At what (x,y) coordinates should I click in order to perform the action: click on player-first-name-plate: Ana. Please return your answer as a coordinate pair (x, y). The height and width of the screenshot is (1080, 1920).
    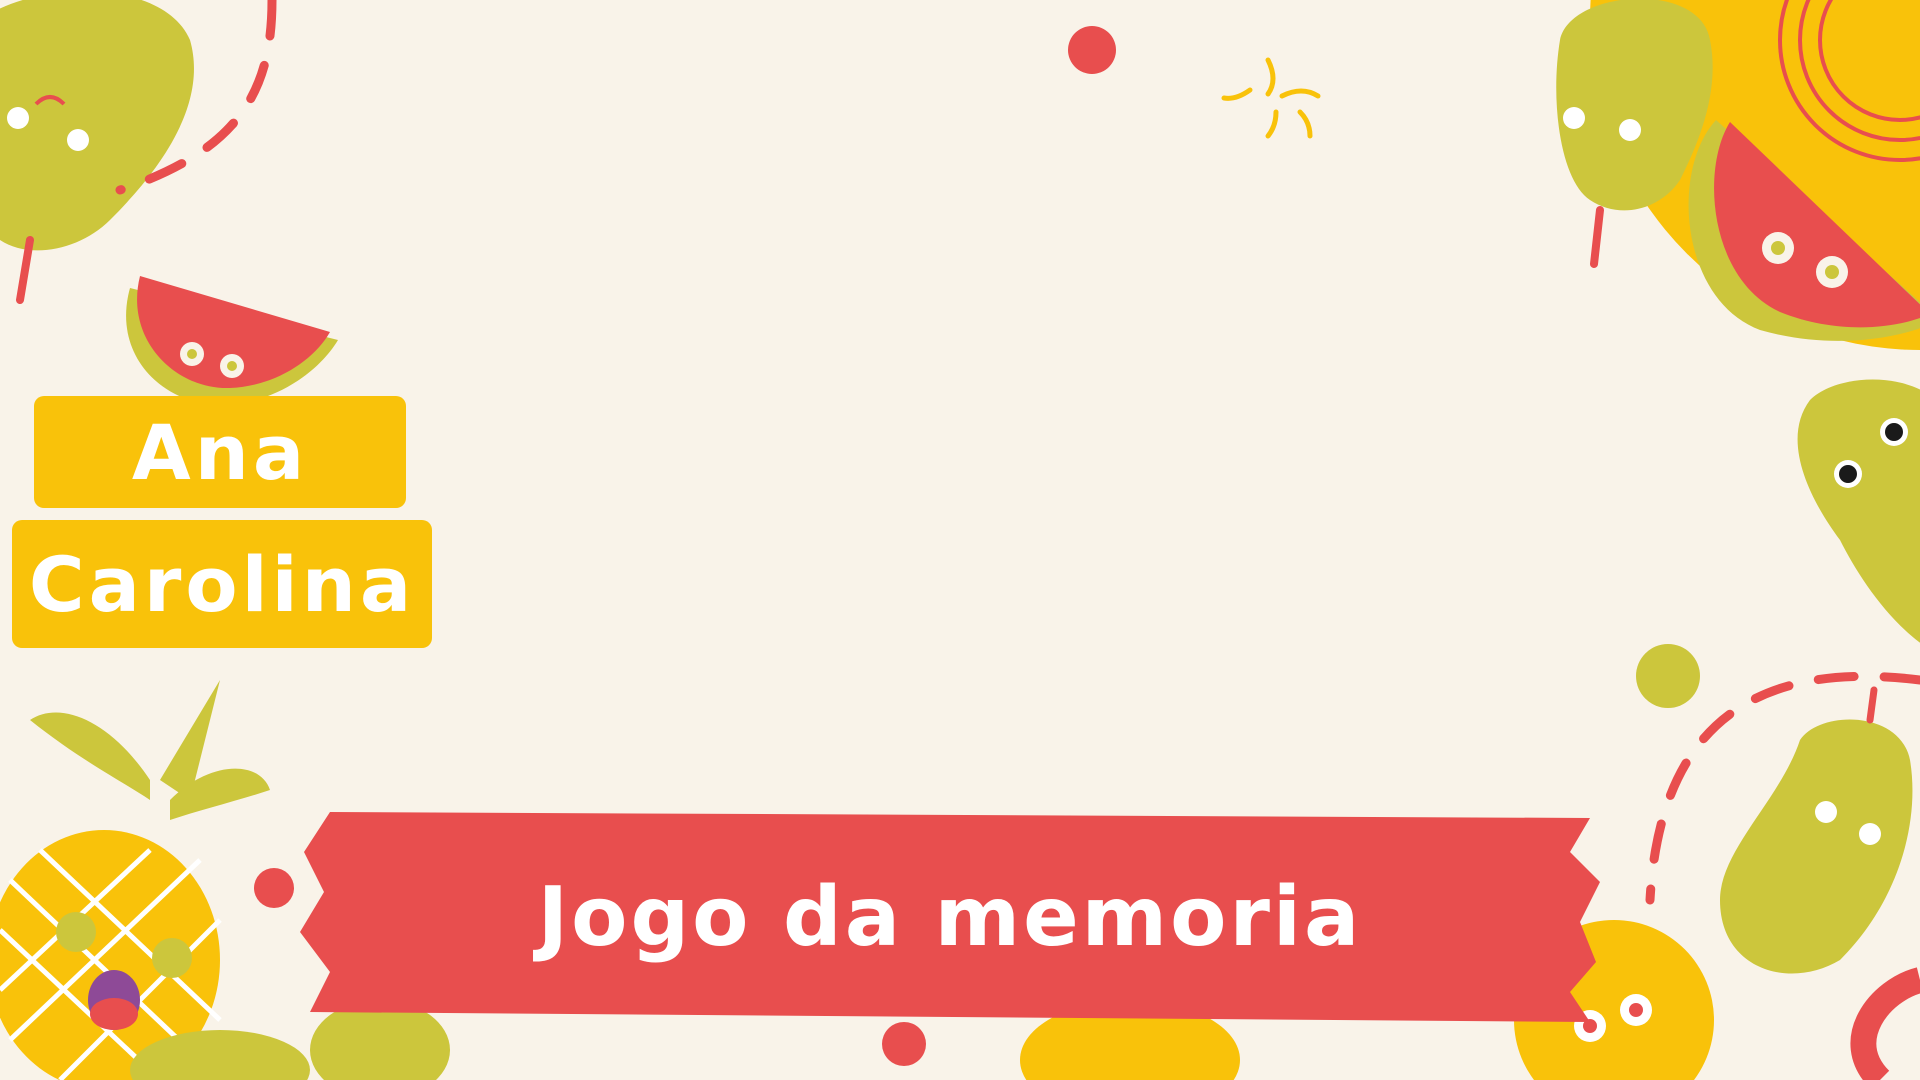
    Looking at the image, I should click on (220, 452).